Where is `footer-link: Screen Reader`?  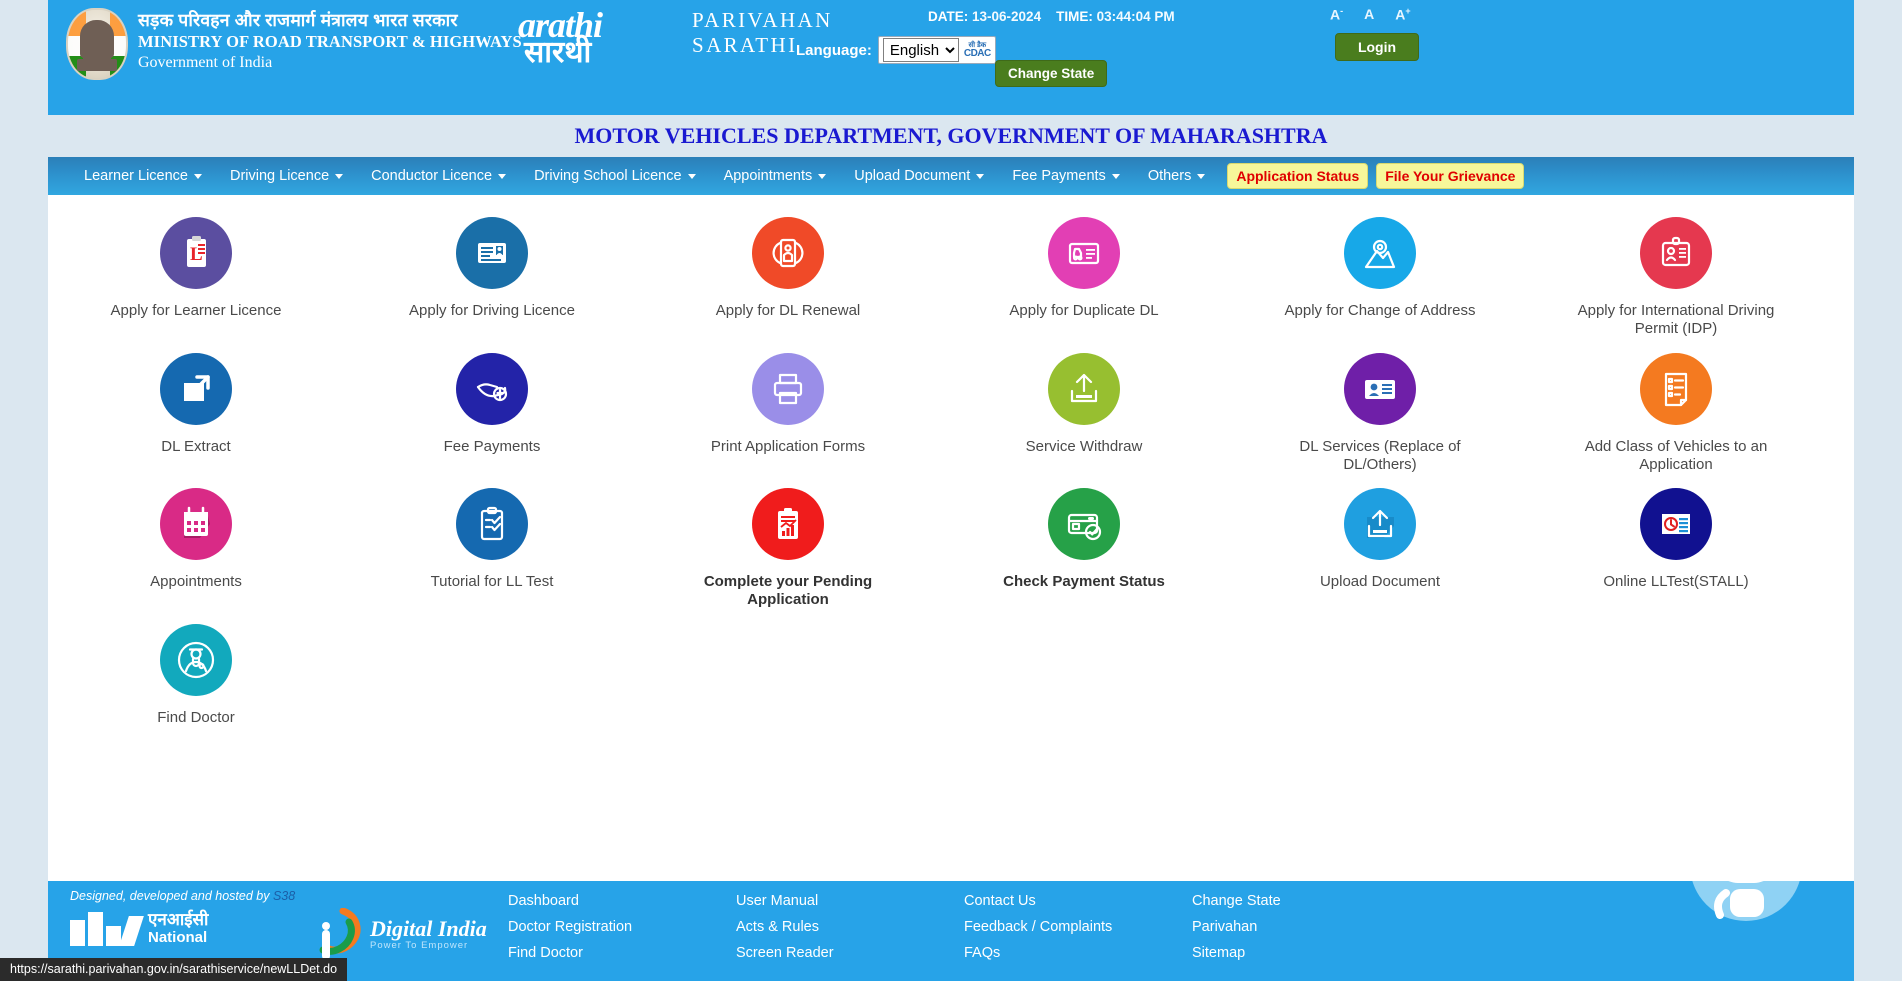
footer-link: Screen Reader is located at coordinates (850, 953).